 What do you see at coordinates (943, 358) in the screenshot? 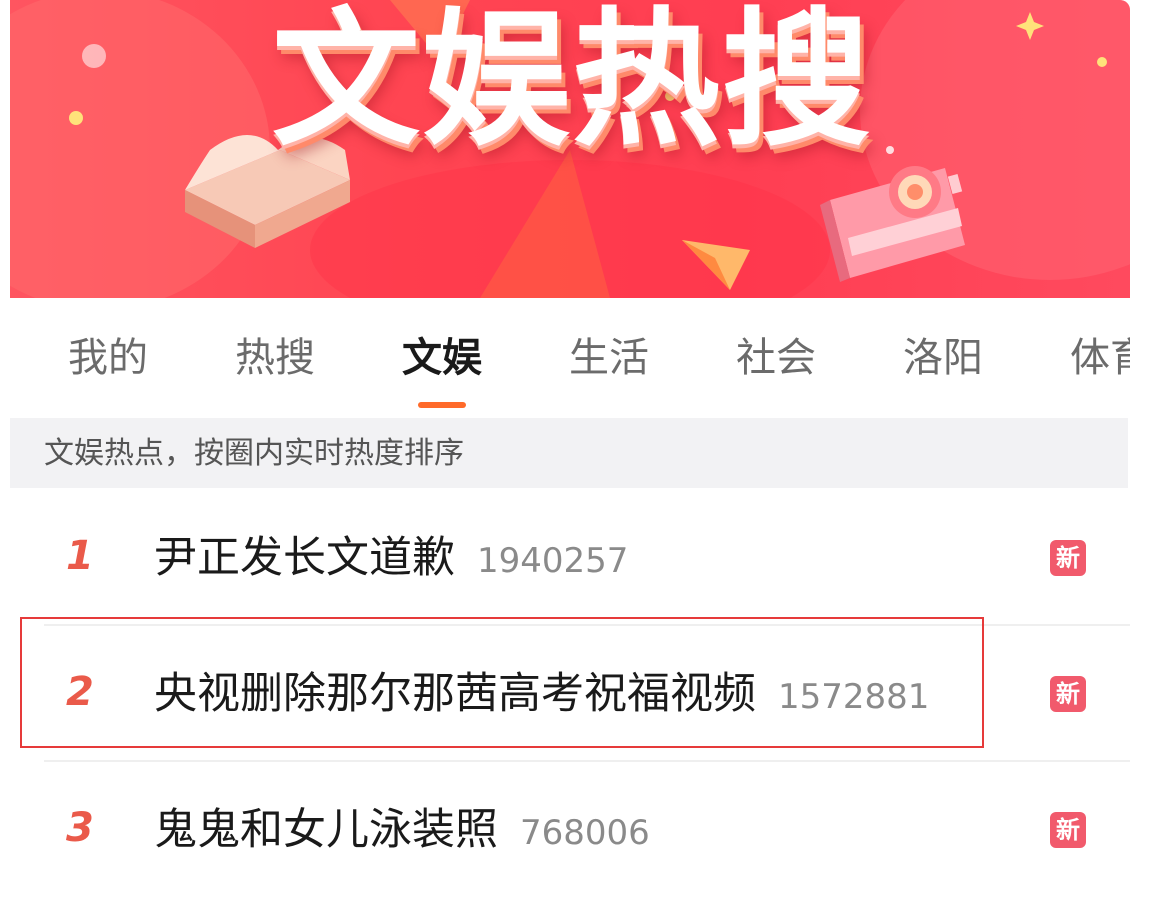
I see `tab-luoyang: 洛阳` at bounding box center [943, 358].